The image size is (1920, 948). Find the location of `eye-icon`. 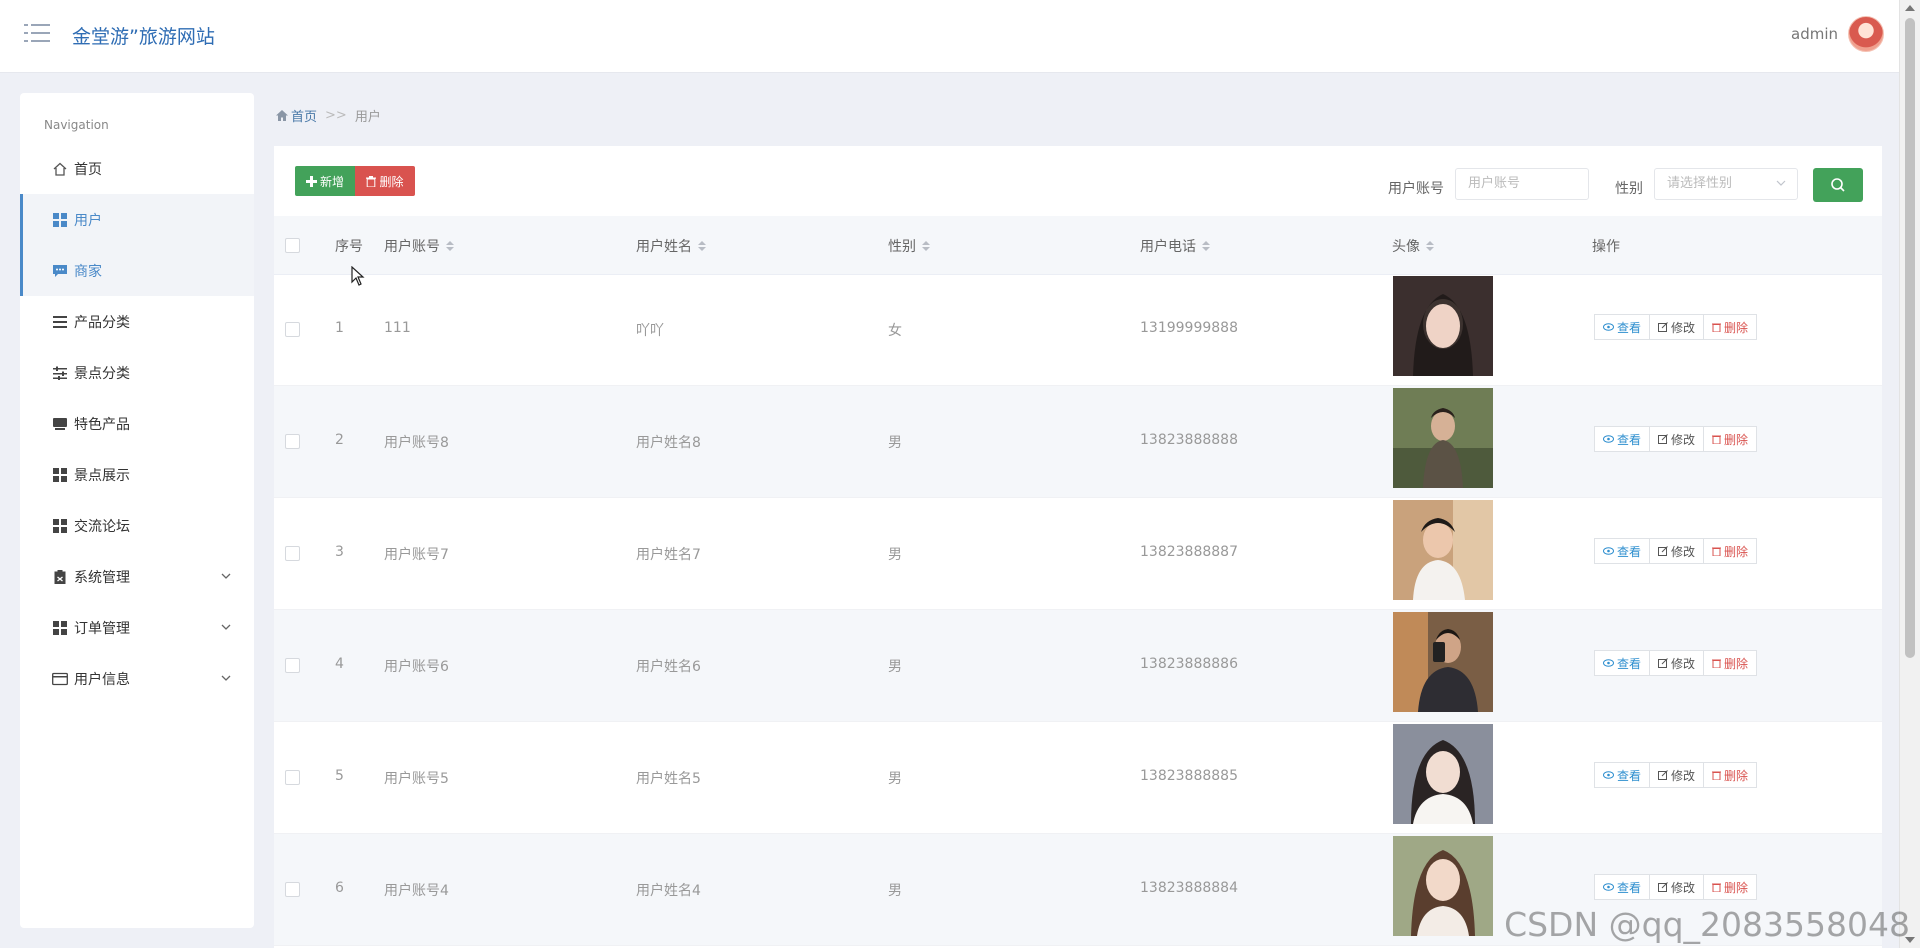

eye-icon is located at coordinates (1608, 775).